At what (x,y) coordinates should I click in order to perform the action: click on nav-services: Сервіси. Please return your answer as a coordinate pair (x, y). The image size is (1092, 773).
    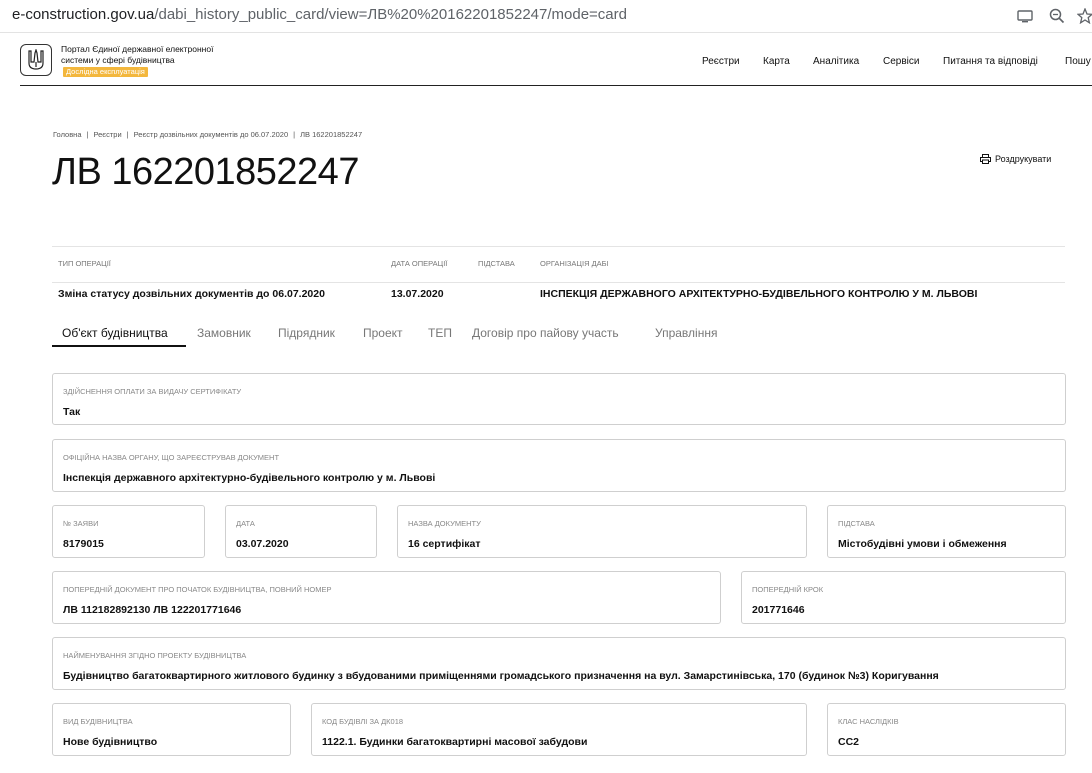
    Looking at the image, I should click on (901, 61).